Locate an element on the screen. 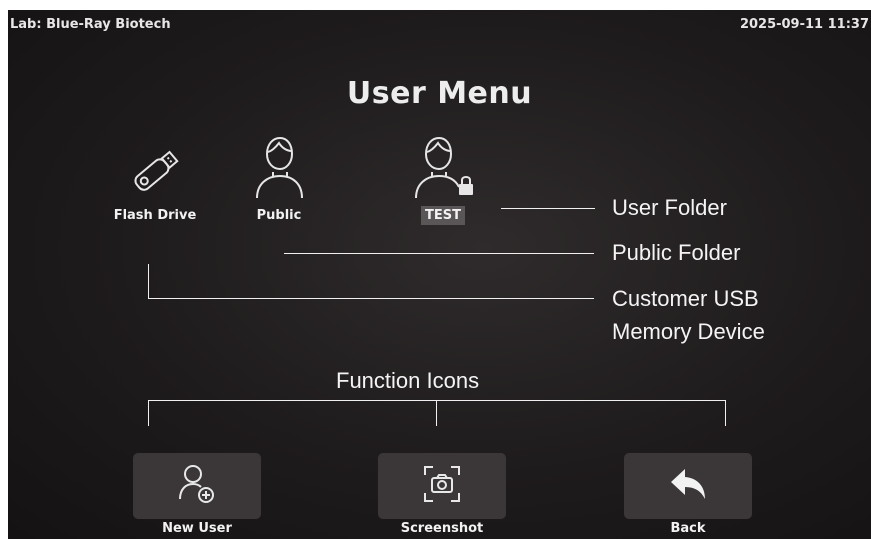 The height and width of the screenshot is (539, 871). callout-line-public-folder is located at coordinates (439, 253).